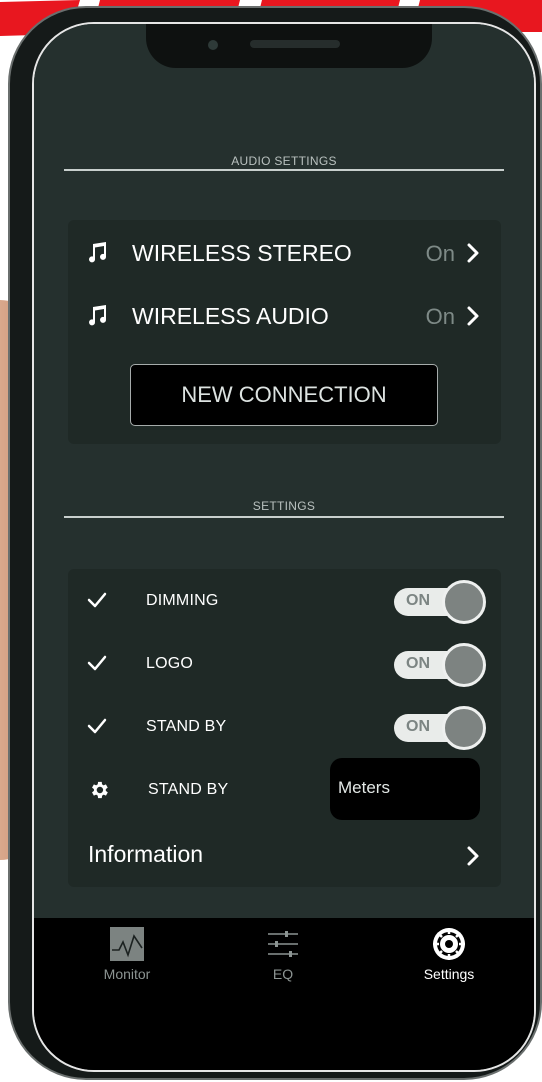 This screenshot has width=542, height=1082. What do you see at coordinates (449, 944) in the screenshot?
I see `settings-gear-icon` at bounding box center [449, 944].